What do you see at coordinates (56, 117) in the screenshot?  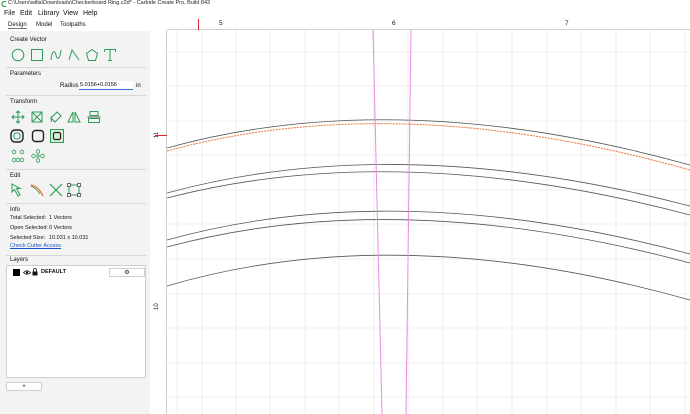 I see `rotate-icon` at bounding box center [56, 117].